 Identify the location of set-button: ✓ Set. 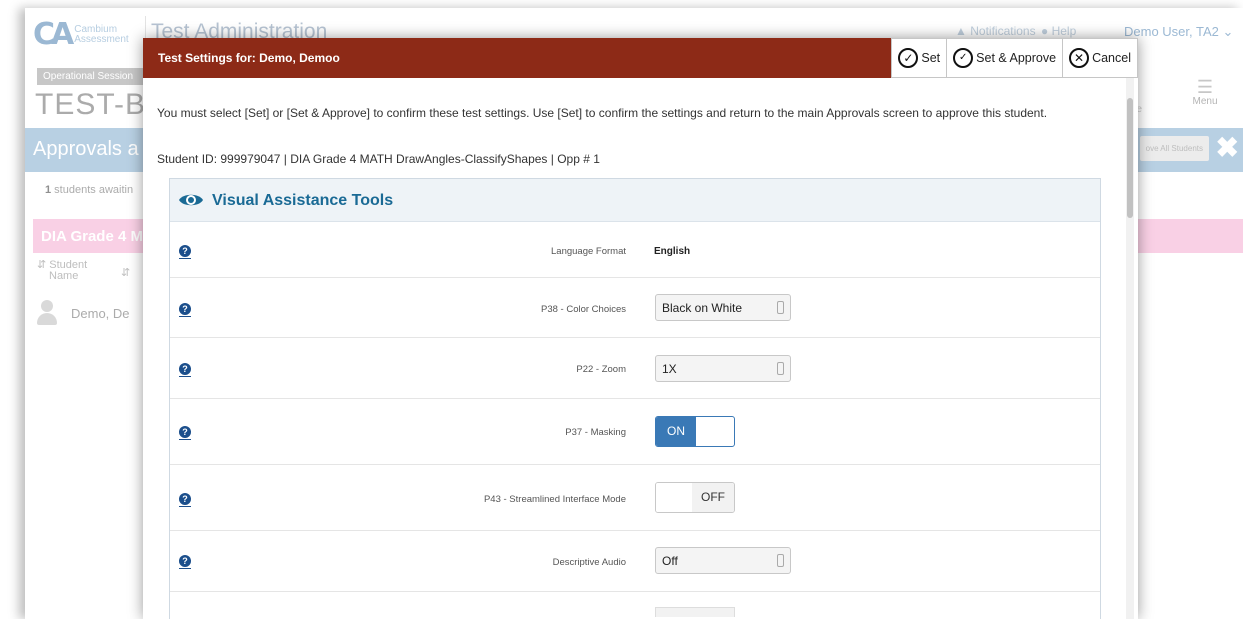
(919, 58).